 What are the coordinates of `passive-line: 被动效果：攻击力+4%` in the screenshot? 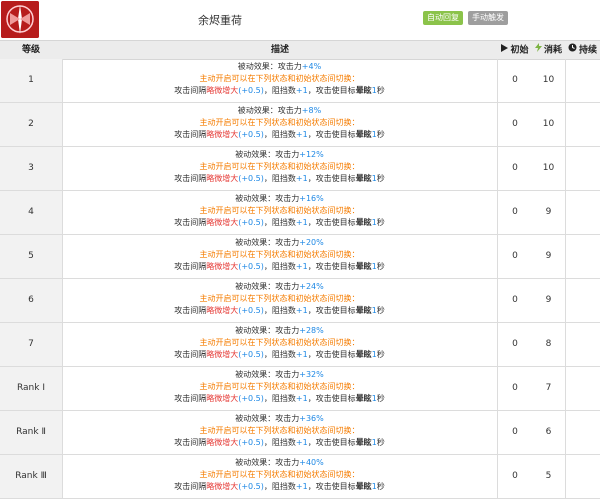 It's located at (279, 66).